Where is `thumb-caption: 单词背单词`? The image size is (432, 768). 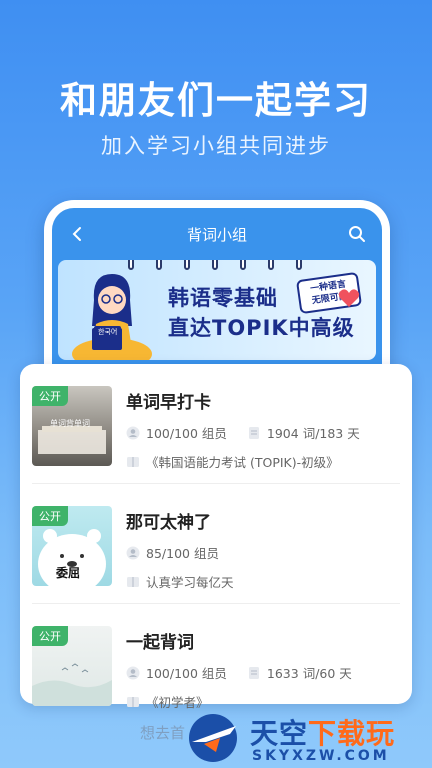
thumb-caption: 单词背单词 is located at coordinates (70, 423).